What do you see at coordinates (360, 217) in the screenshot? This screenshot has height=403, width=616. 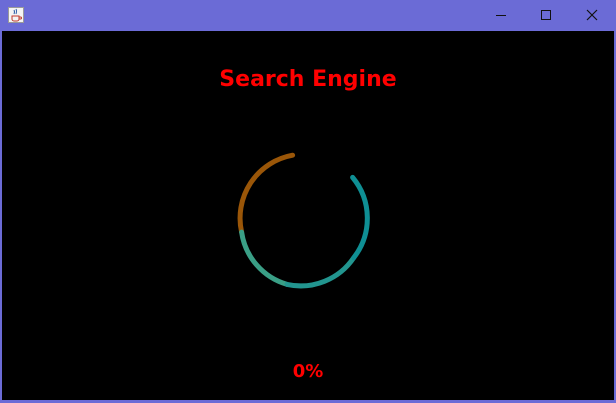 I see `spinner-arc-cyan` at bounding box center [360, 217].